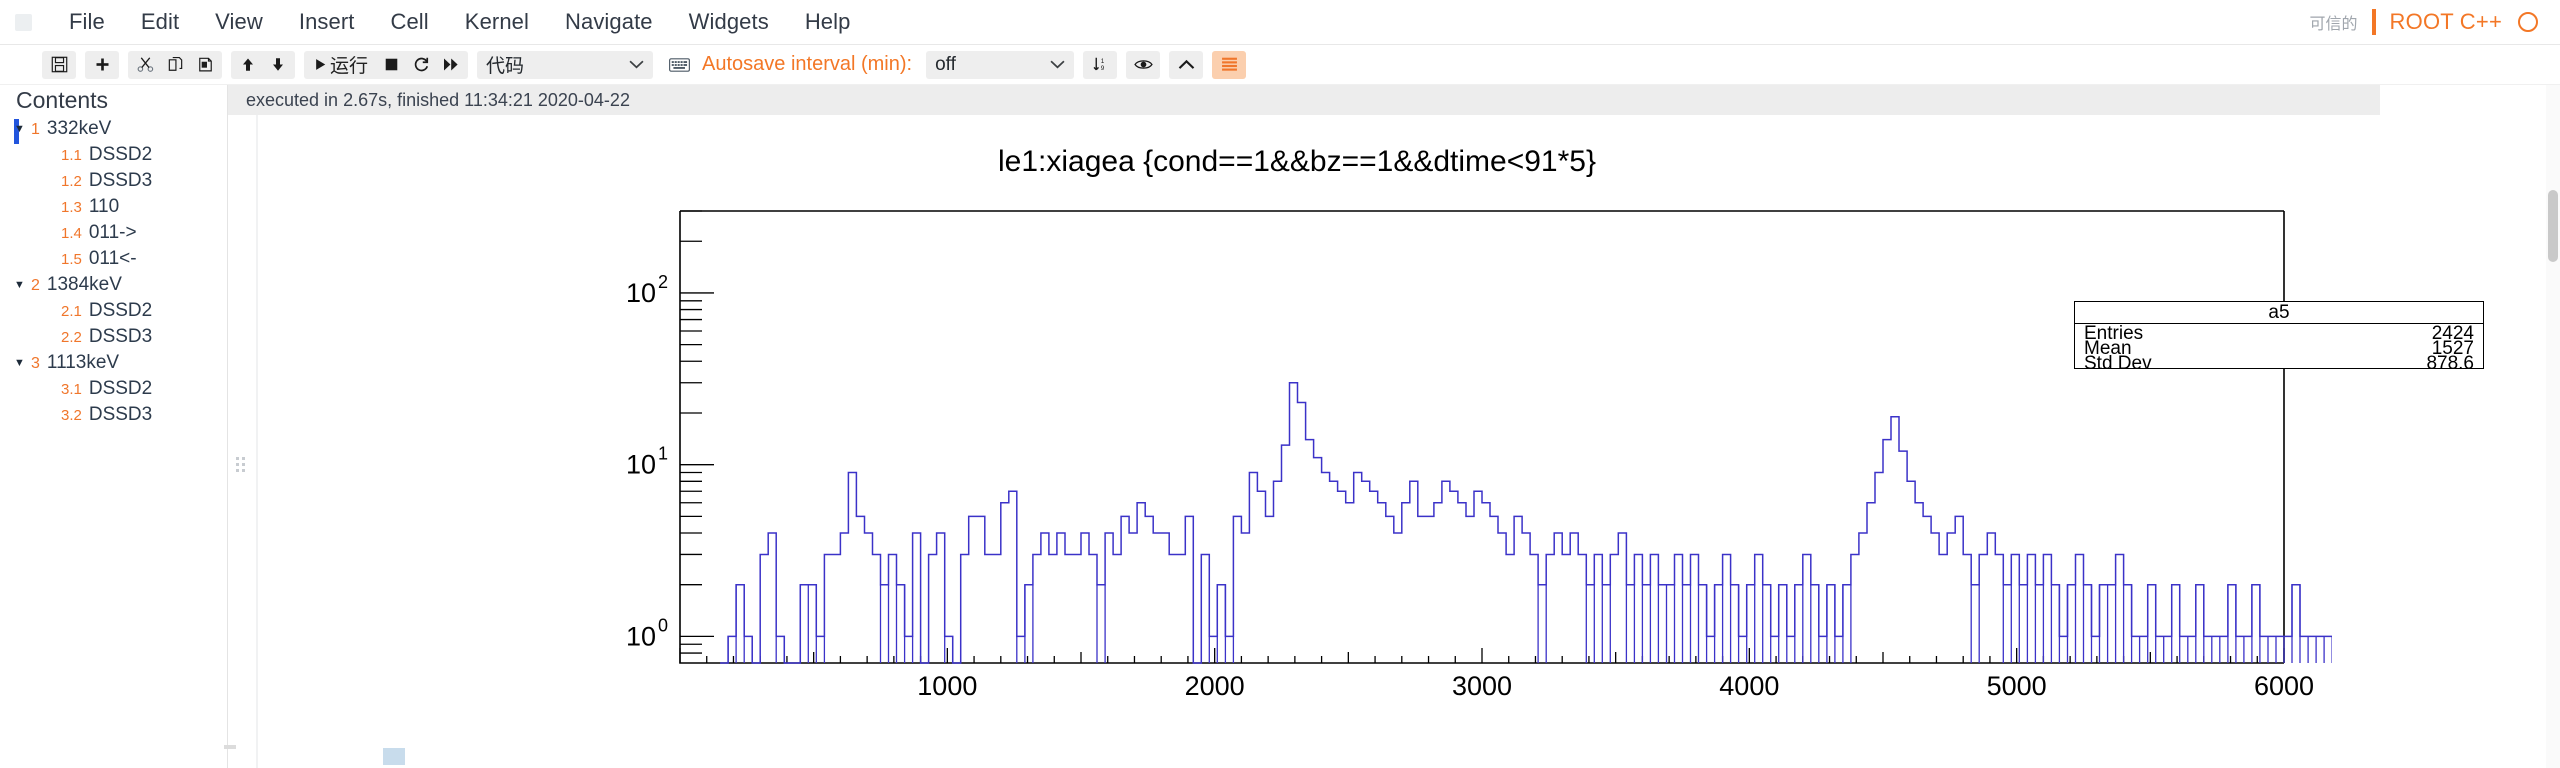 The height and width of the screenshot is (768, 2560). I want to click on run-button: 运行, so click(341, 65).